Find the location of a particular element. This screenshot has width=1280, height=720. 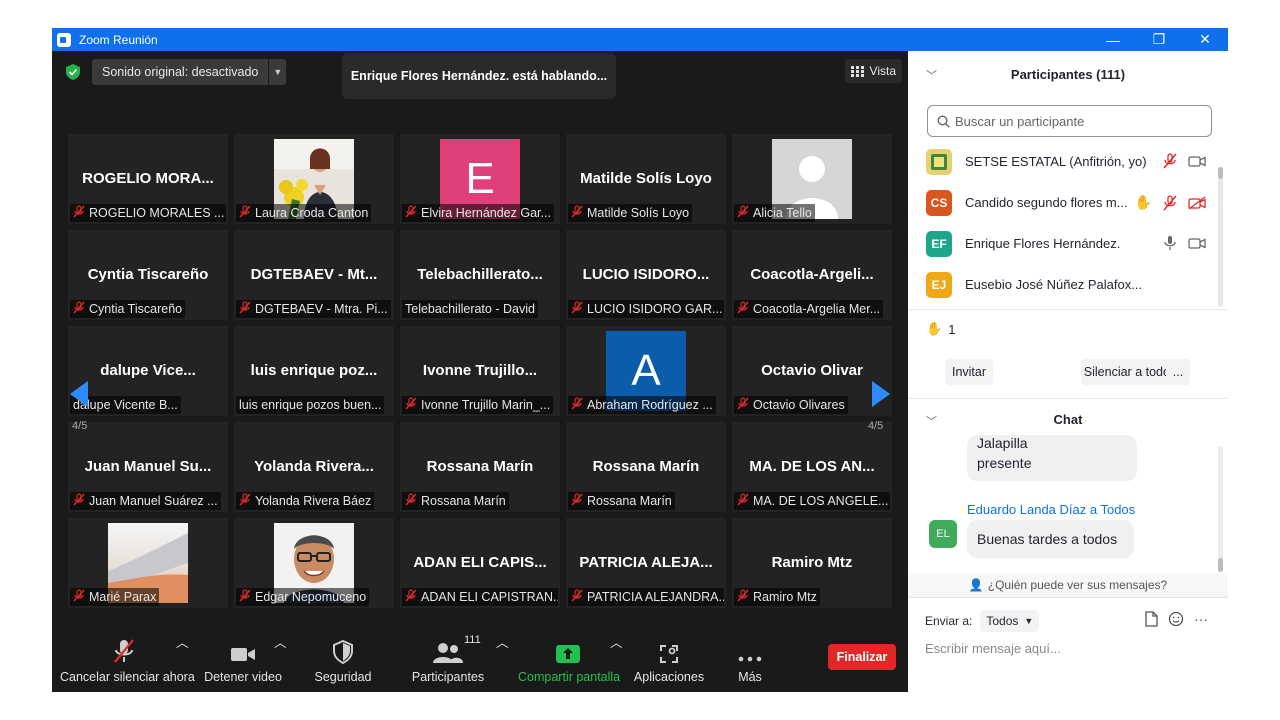

host-logo-icon is located at coordinates (939, 161).